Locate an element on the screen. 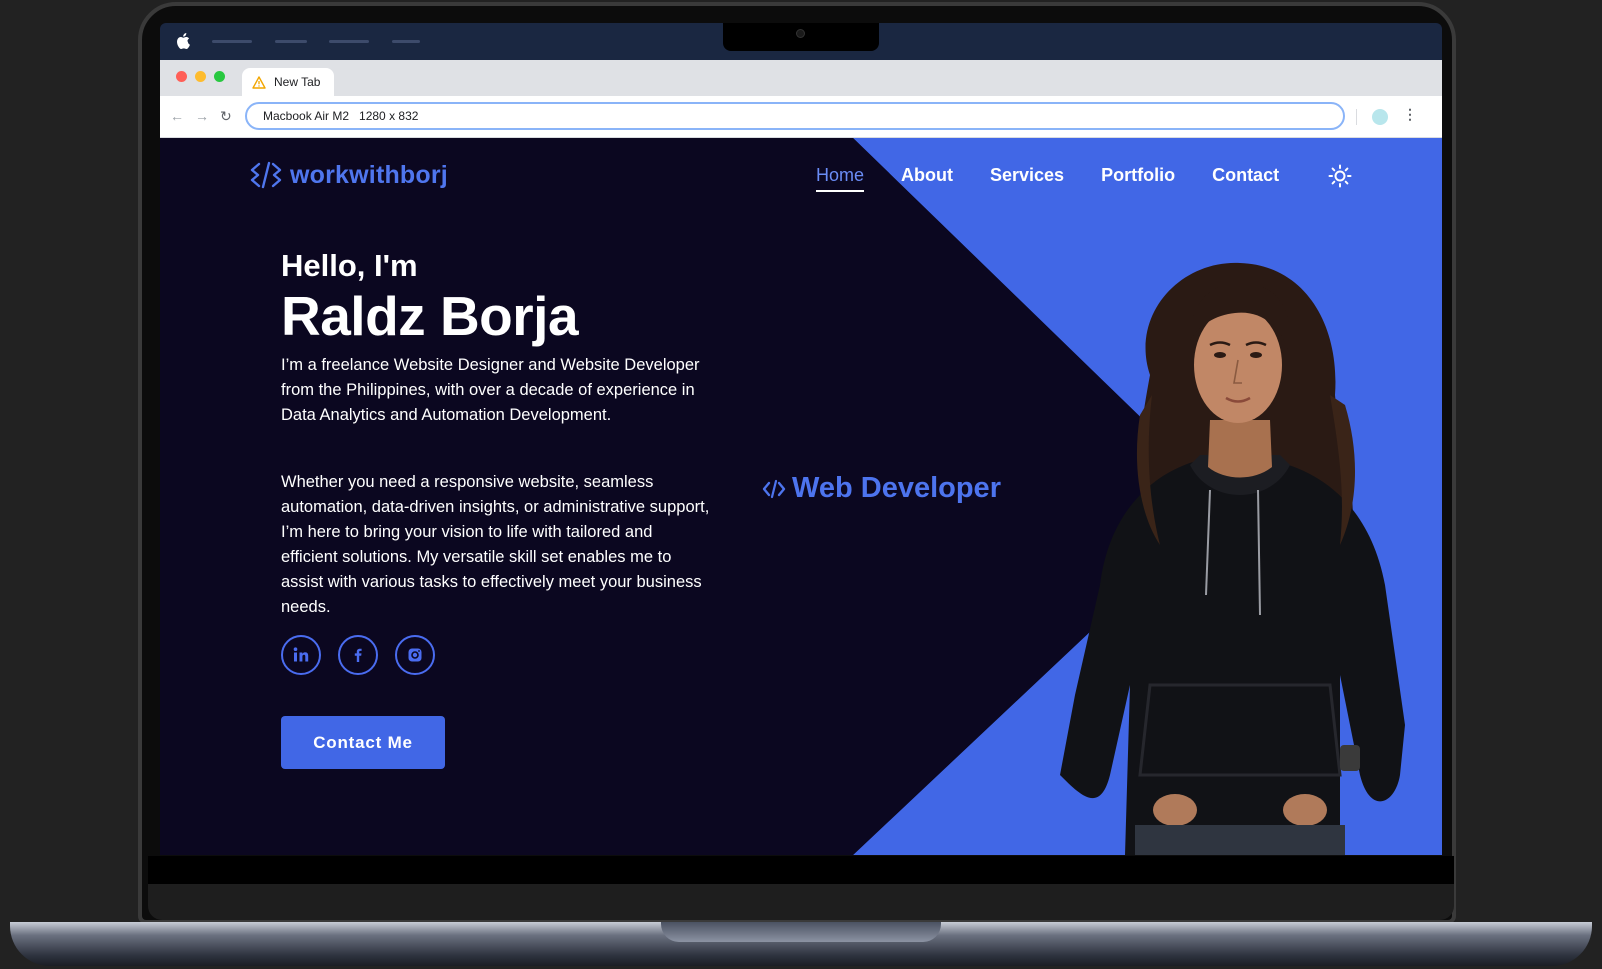  logo-text: workwithborj is located at coordinates (369, 174).